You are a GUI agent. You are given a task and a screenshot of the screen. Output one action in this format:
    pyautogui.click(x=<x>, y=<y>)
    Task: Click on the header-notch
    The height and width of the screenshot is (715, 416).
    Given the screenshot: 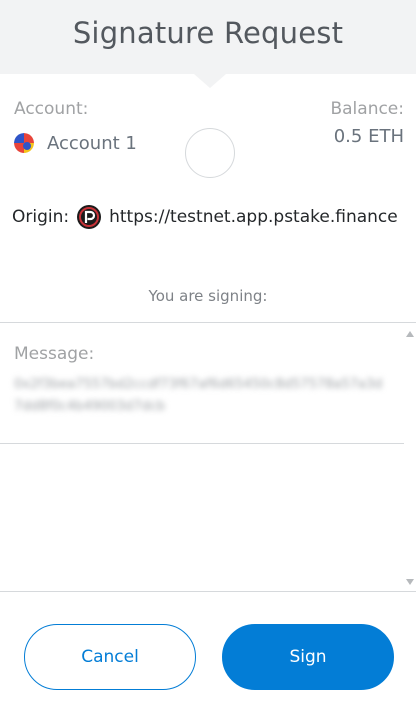 What is the action you would take?
    pyautogui.click(x=210, y=81)
    